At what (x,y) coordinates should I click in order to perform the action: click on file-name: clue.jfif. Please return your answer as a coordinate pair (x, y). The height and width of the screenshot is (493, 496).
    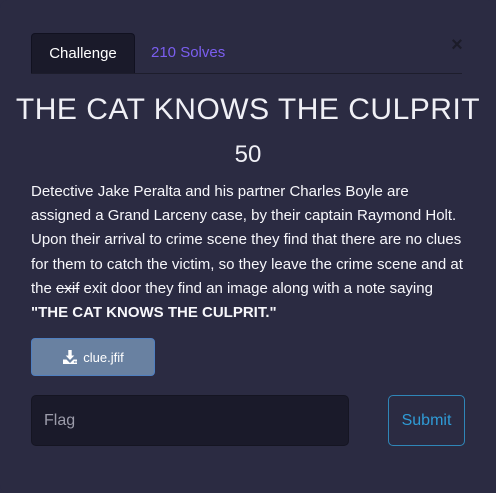
    Looking at the image, I should click on (103, 357).